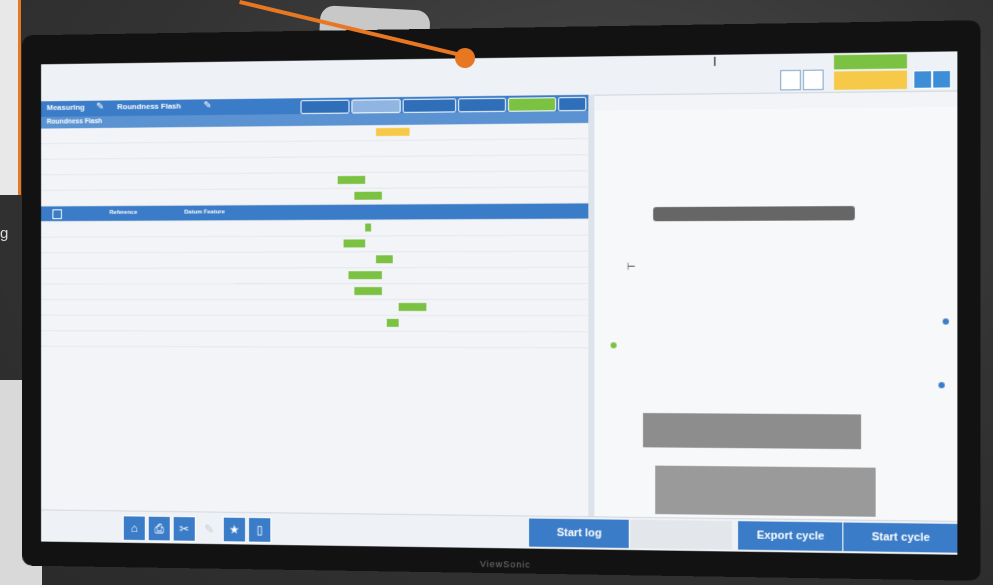  I want to click on window-button, so click(942, 79).